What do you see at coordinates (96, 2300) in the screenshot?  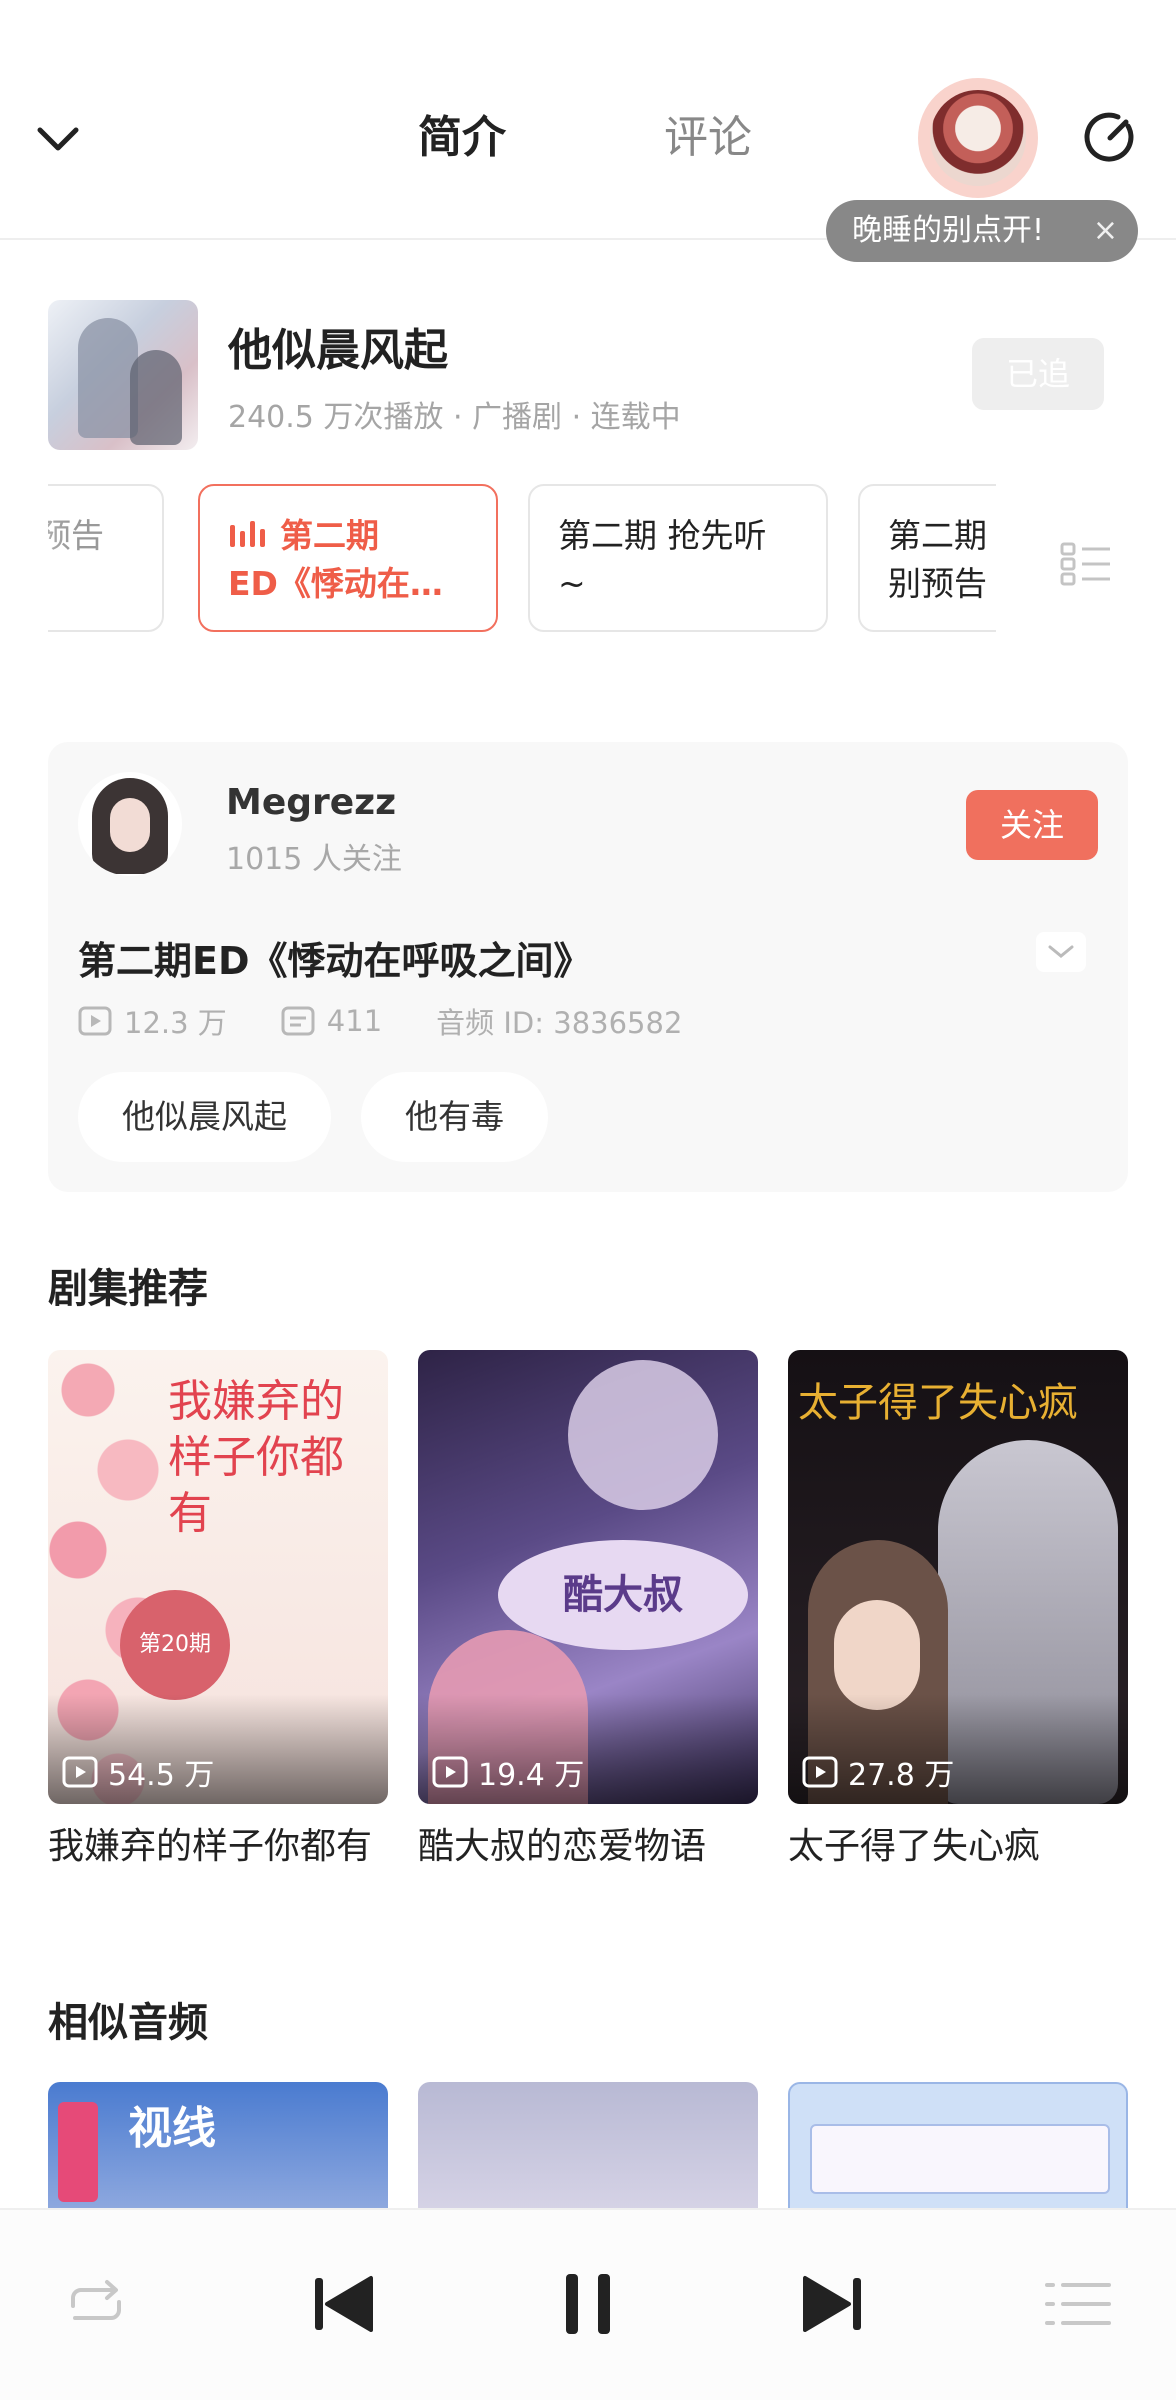 I see `repeat-icon` at bounding box center [96, 2300].